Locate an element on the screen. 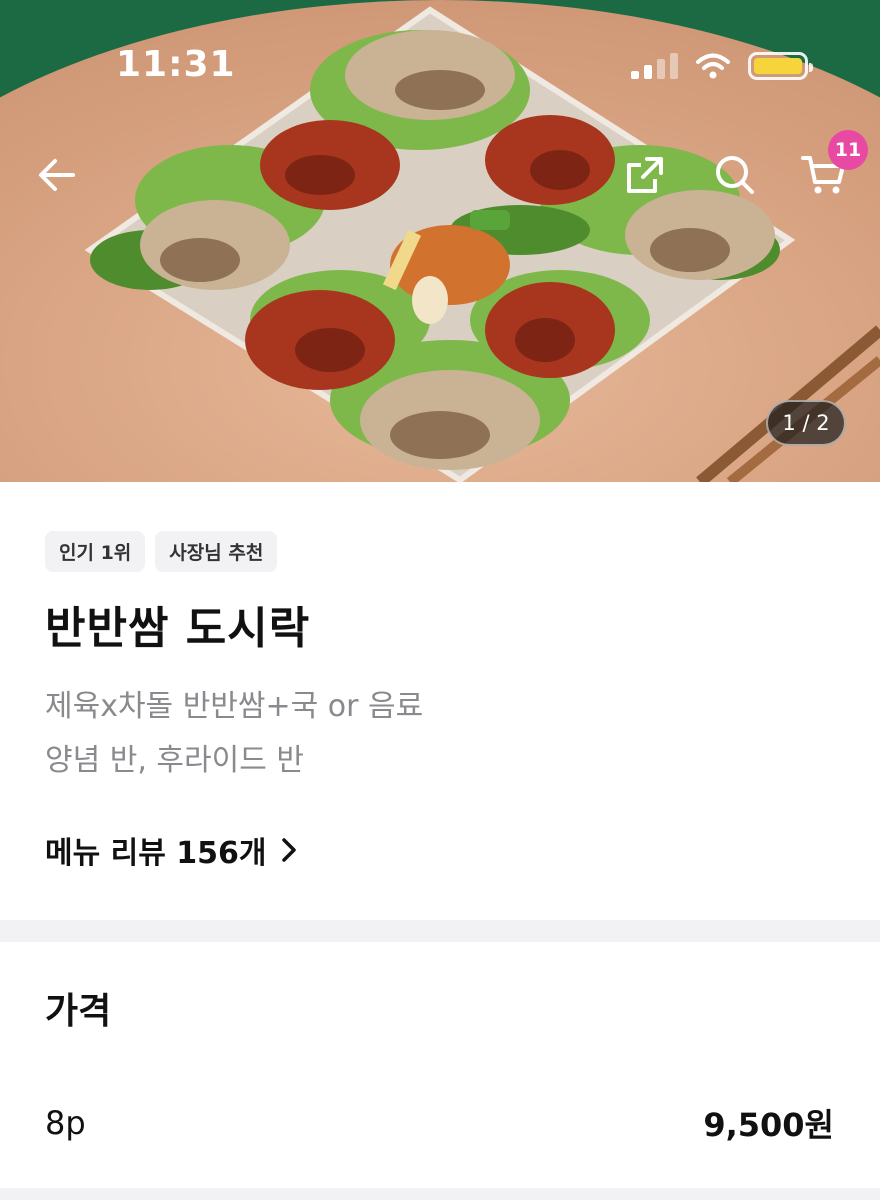  product-tags: 인기 1위 사장님 추천 is located at coordinates (161, 551).